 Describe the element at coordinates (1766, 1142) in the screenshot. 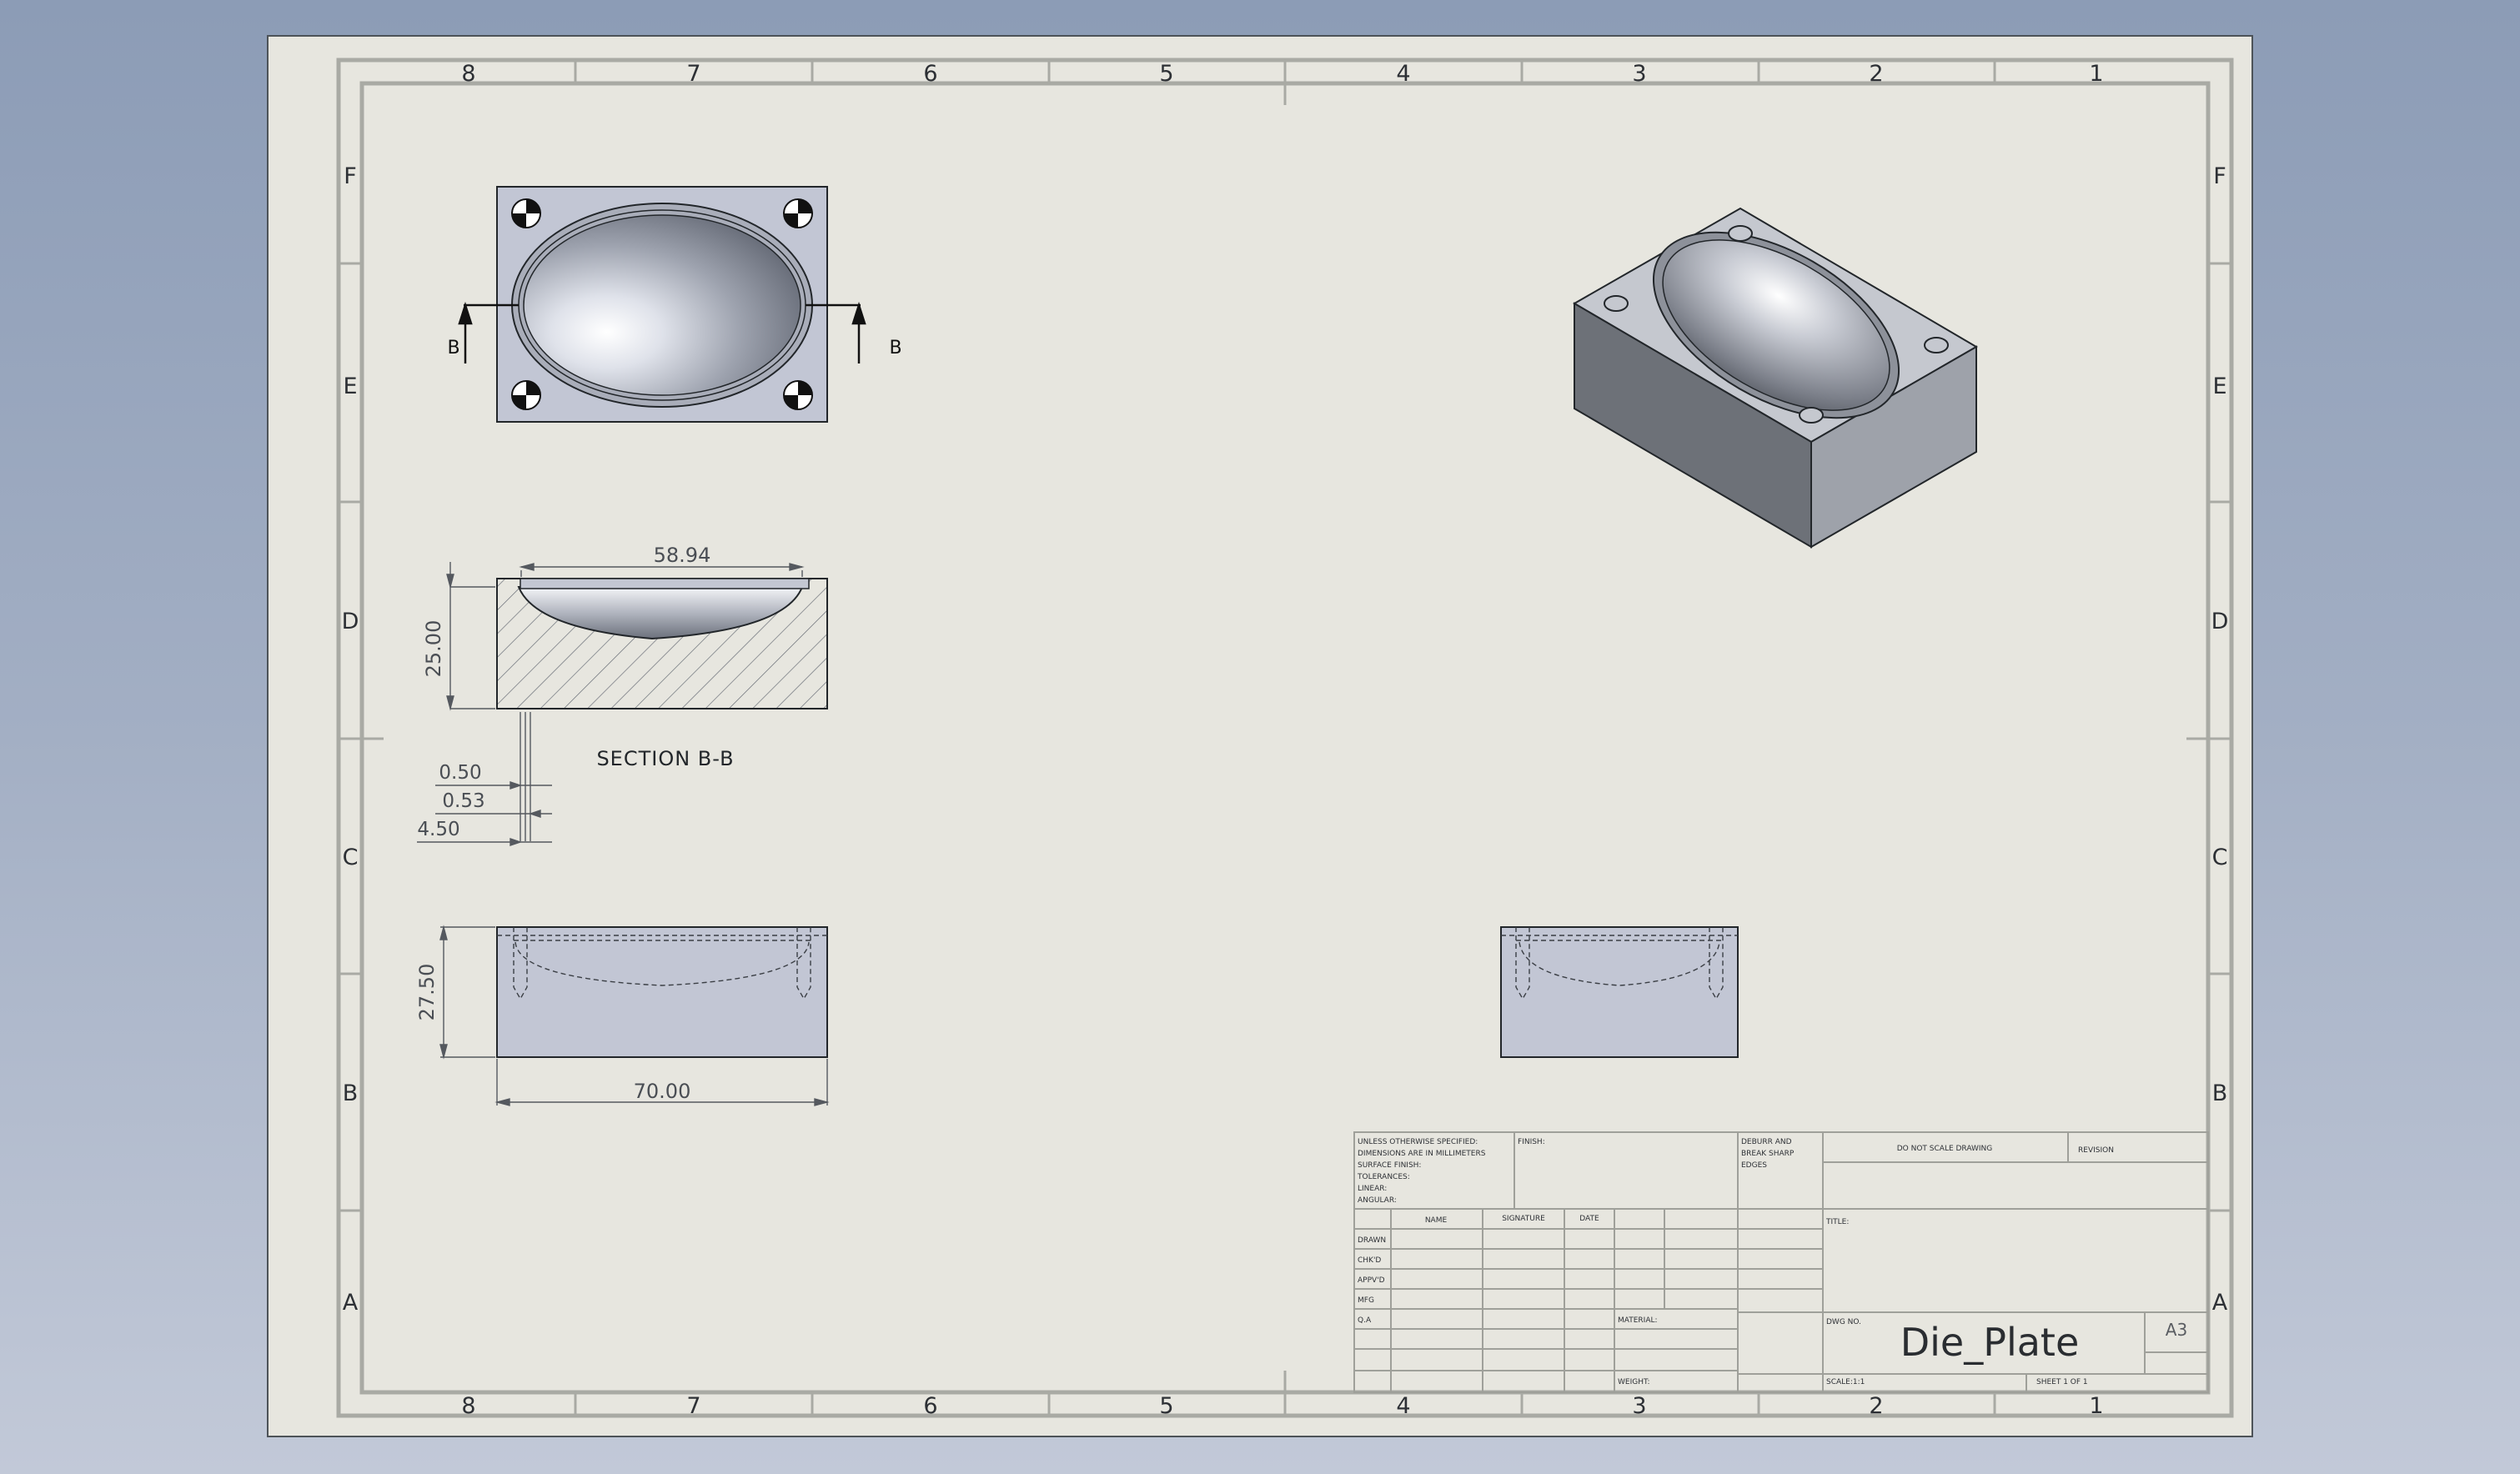

I see `deburr-line-1: DEBURR AND` at that location.